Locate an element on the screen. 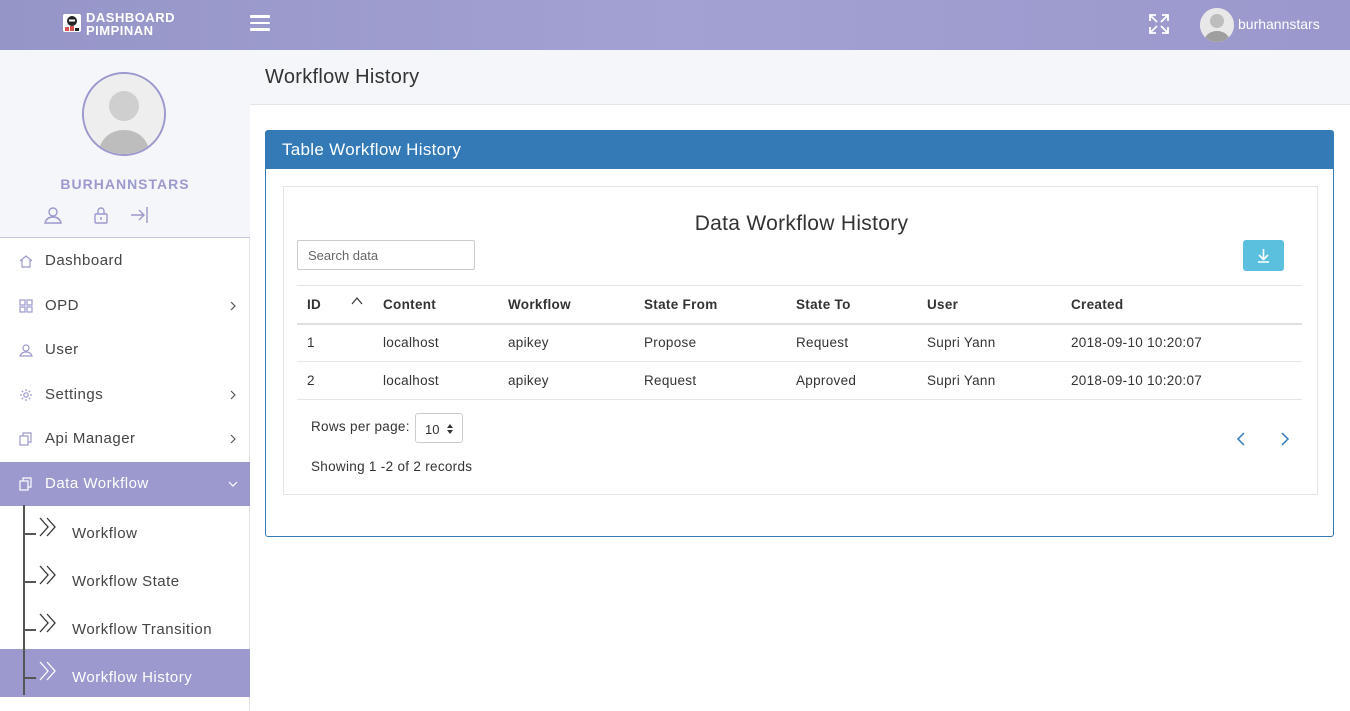 This screenshot has height=711, width=1350. download-button is located at coordinates (1263, 255).